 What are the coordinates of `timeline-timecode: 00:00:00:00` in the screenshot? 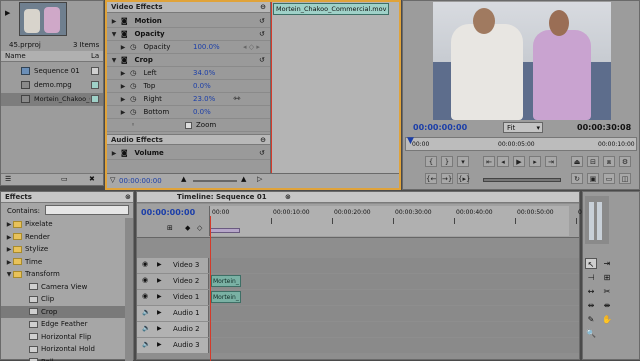 It's located at (168, 212).